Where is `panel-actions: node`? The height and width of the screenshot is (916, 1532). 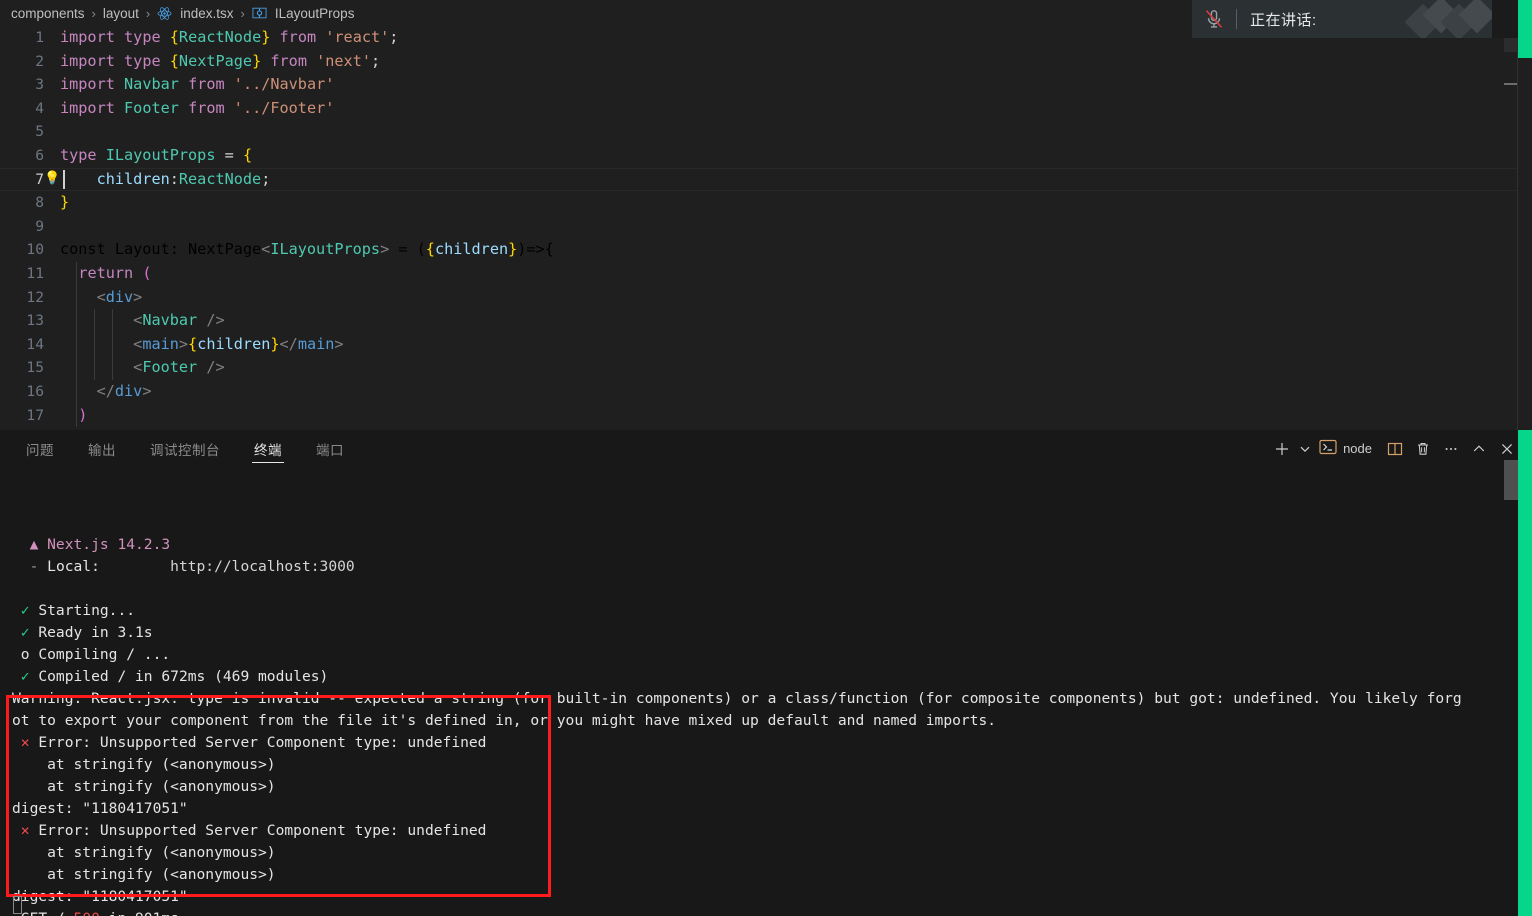
panel-actions: node is located at coordinates (1400, 449).